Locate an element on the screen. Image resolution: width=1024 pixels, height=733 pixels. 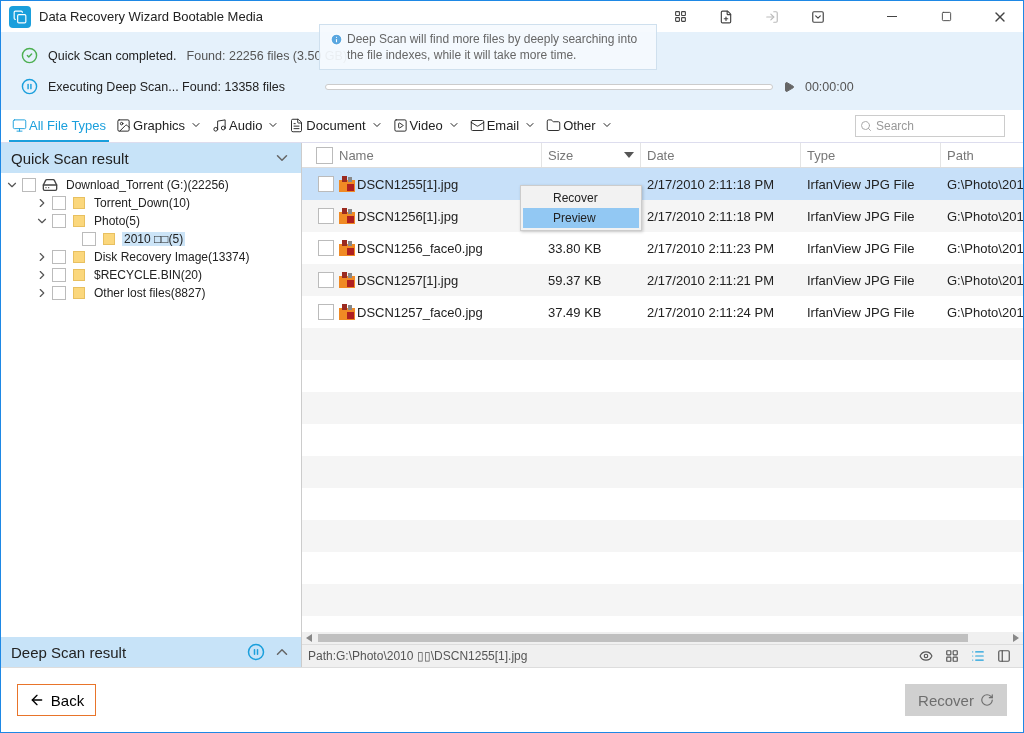
sort-arrow-icon is located at coordinates (629, 155).